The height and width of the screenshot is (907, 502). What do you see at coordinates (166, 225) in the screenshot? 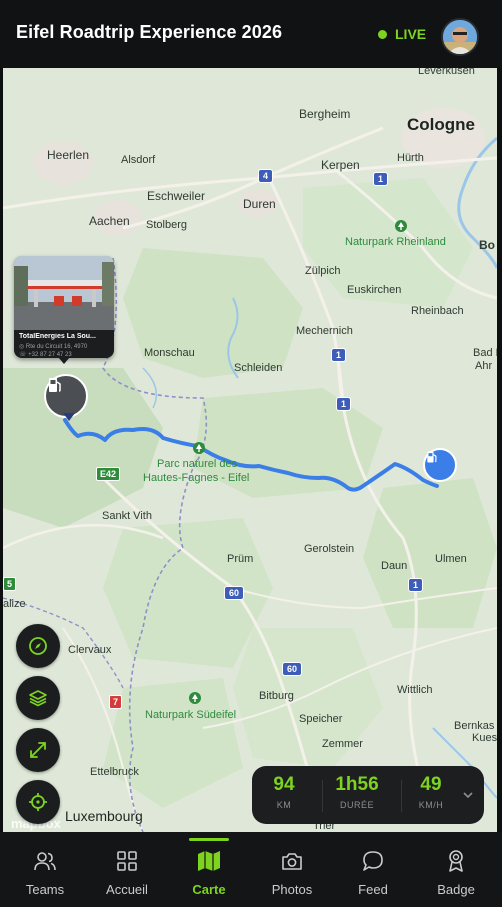
I see `map-label-stolberg: Stolberg` at bounding box center [166, 225].